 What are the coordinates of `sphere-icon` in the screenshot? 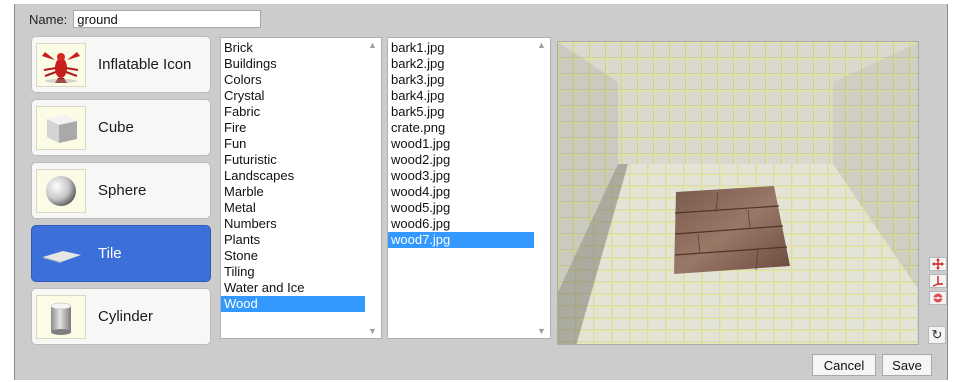 It's located at (61, 190).